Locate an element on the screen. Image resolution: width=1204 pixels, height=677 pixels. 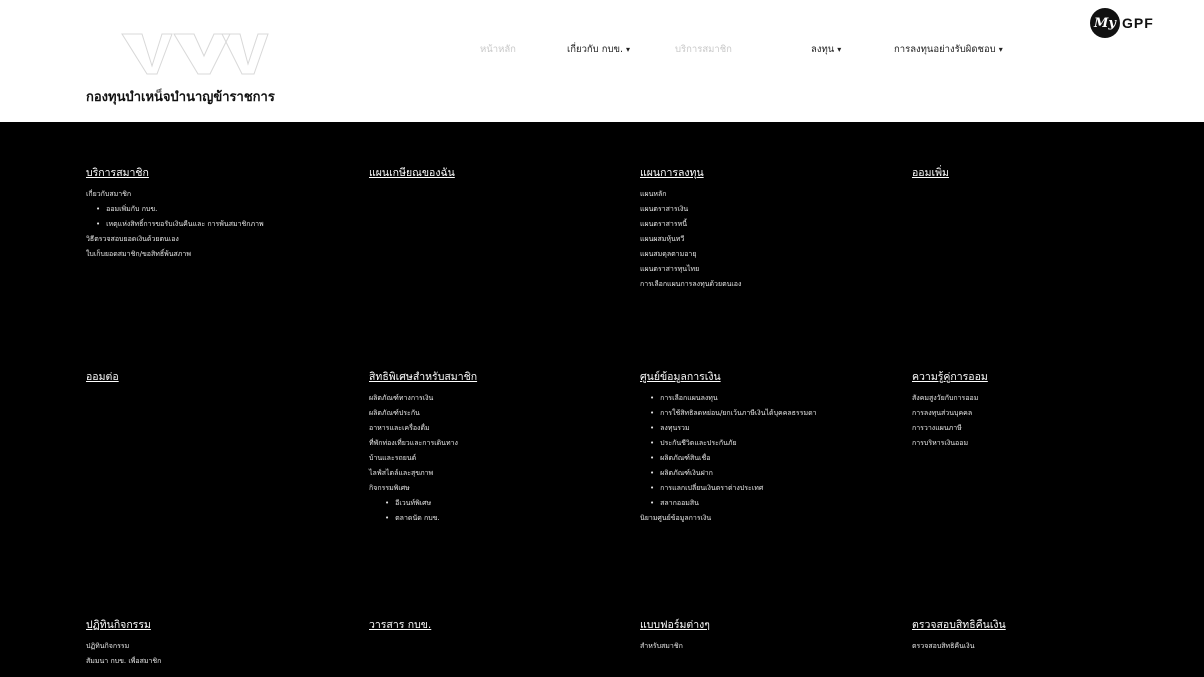
menu-item: ผลิตภัณฑ์ทางการเงิน is located at coordinates (499, 398).